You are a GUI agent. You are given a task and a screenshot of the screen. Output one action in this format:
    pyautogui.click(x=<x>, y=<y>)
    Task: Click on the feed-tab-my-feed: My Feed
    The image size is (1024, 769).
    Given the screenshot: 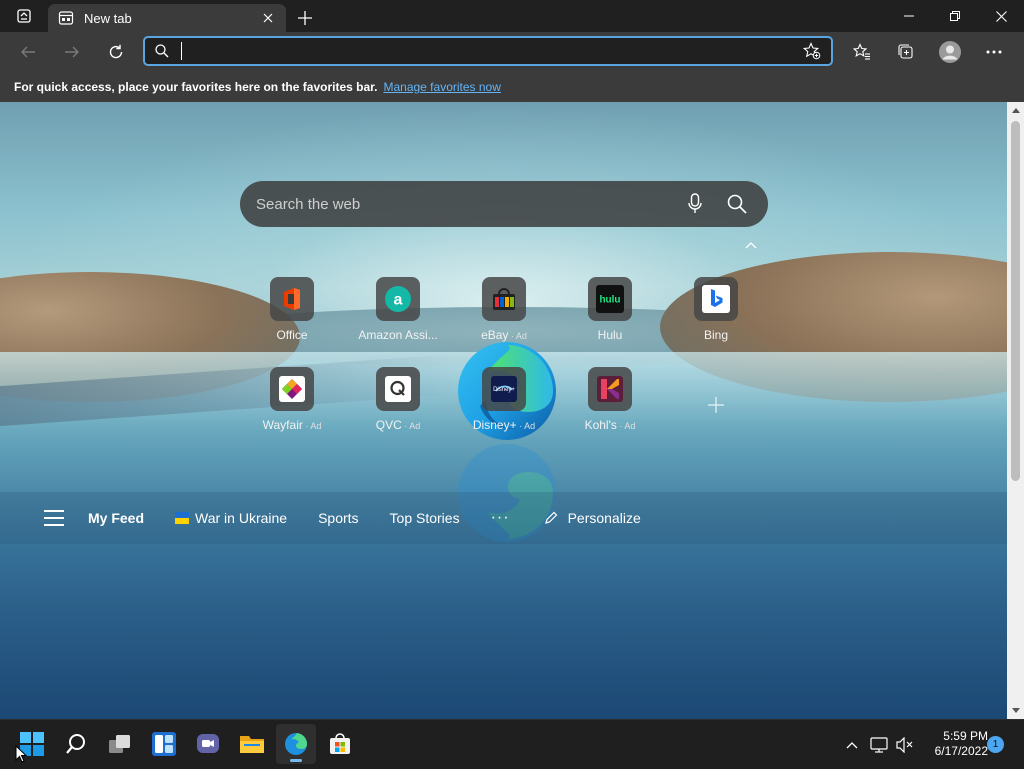 What is the action you would take?
    pyautogui.click(x=116, y=518)
    